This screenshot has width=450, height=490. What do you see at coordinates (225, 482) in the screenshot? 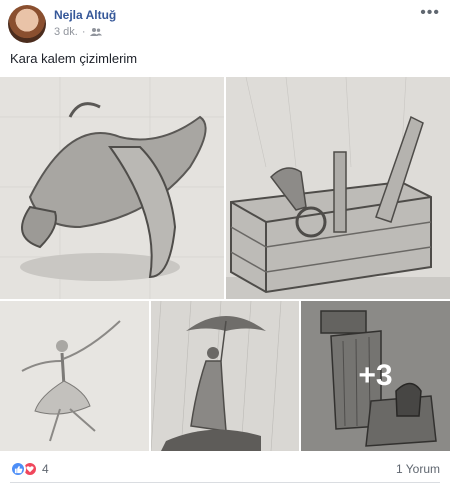
I see `footer-divider` at bounding box center [225, 482].